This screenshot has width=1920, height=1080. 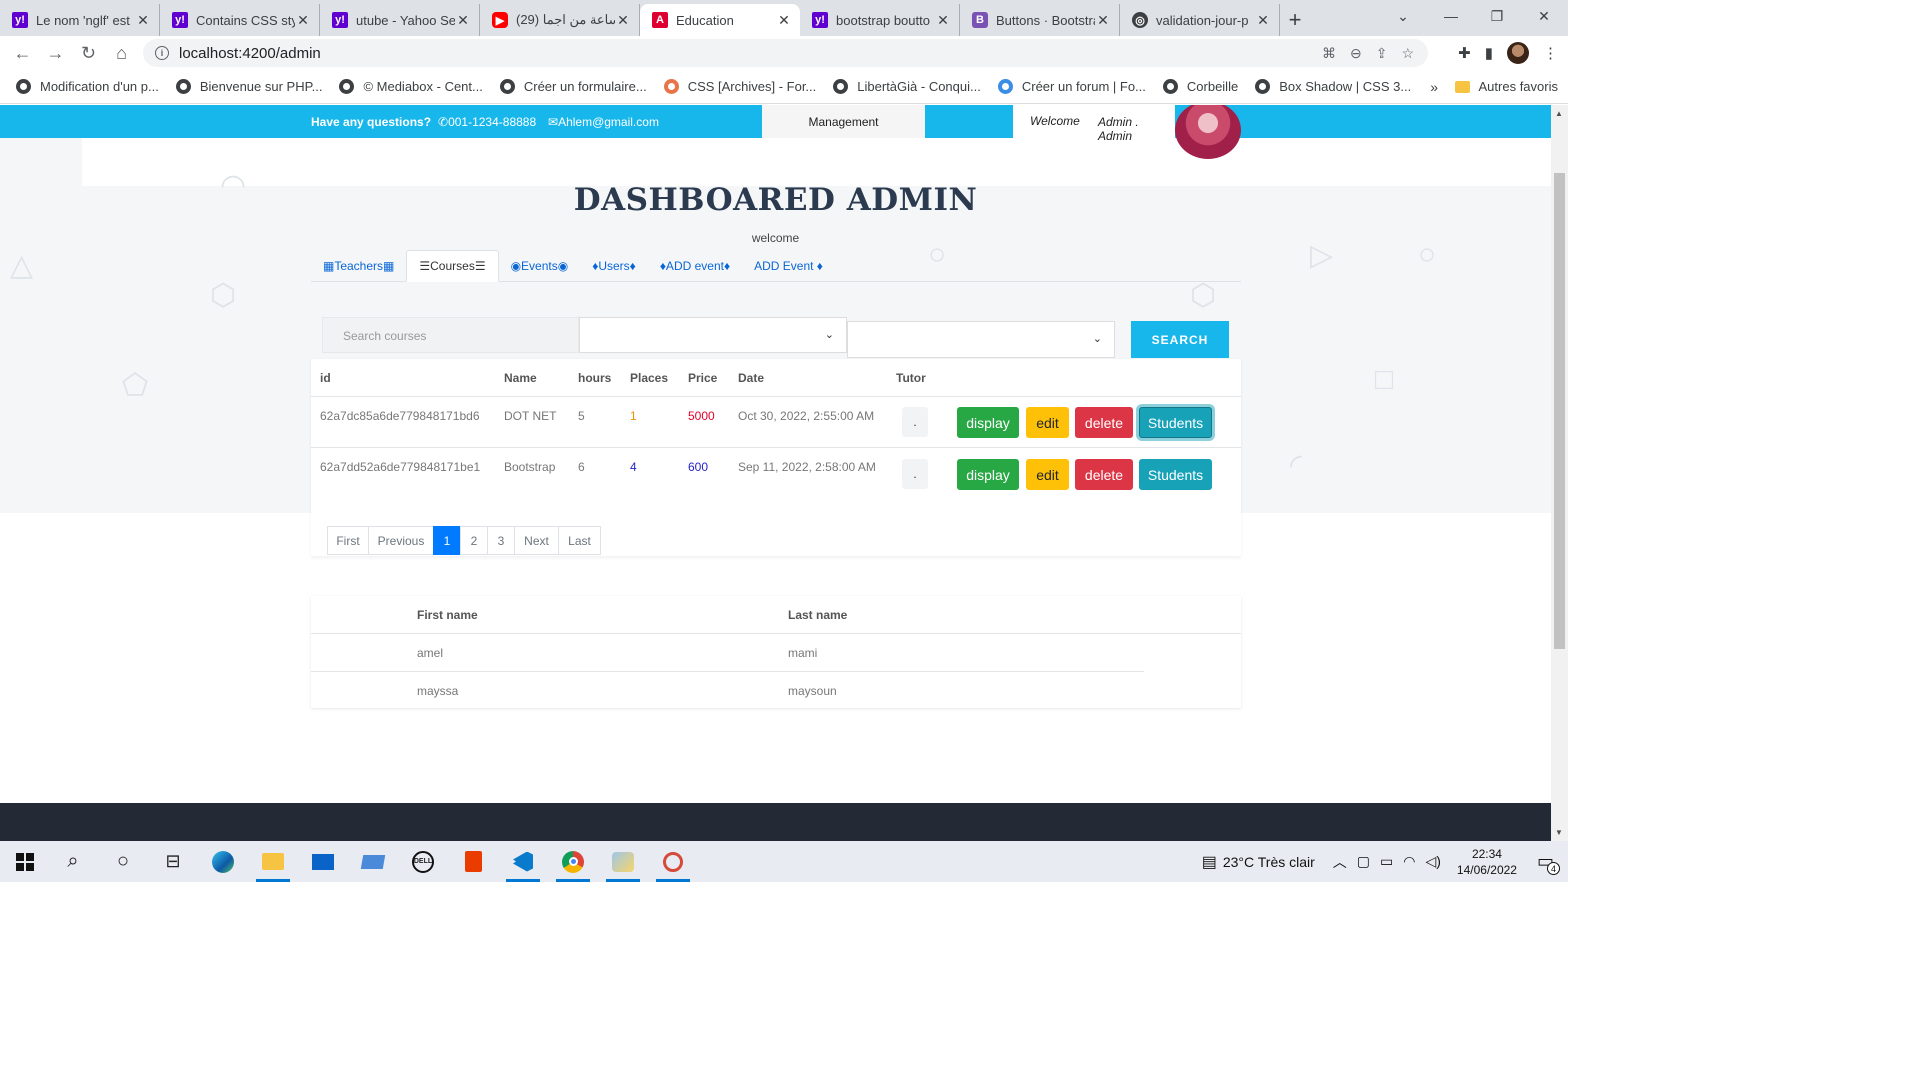 What do you see at coordinates (447, 540) in the screenshot?
I see `page-1: 1` at bounding box center [447, 540].